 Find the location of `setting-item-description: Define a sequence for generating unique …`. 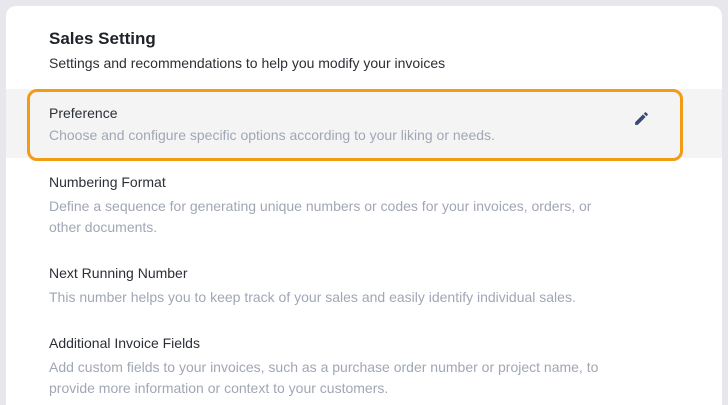

setting-item-description: Define a sequence for generating unique … is located at coordinates (320, 216).